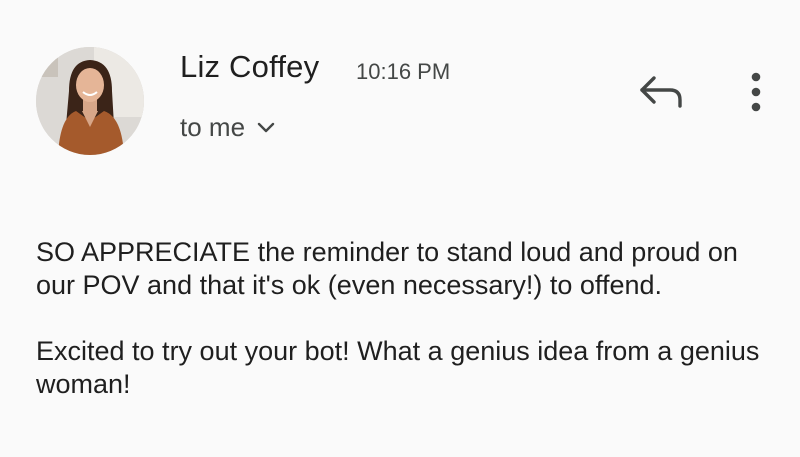 The image size is (800, 457). I want to click on chevron-down-icon, so click(266, 127).